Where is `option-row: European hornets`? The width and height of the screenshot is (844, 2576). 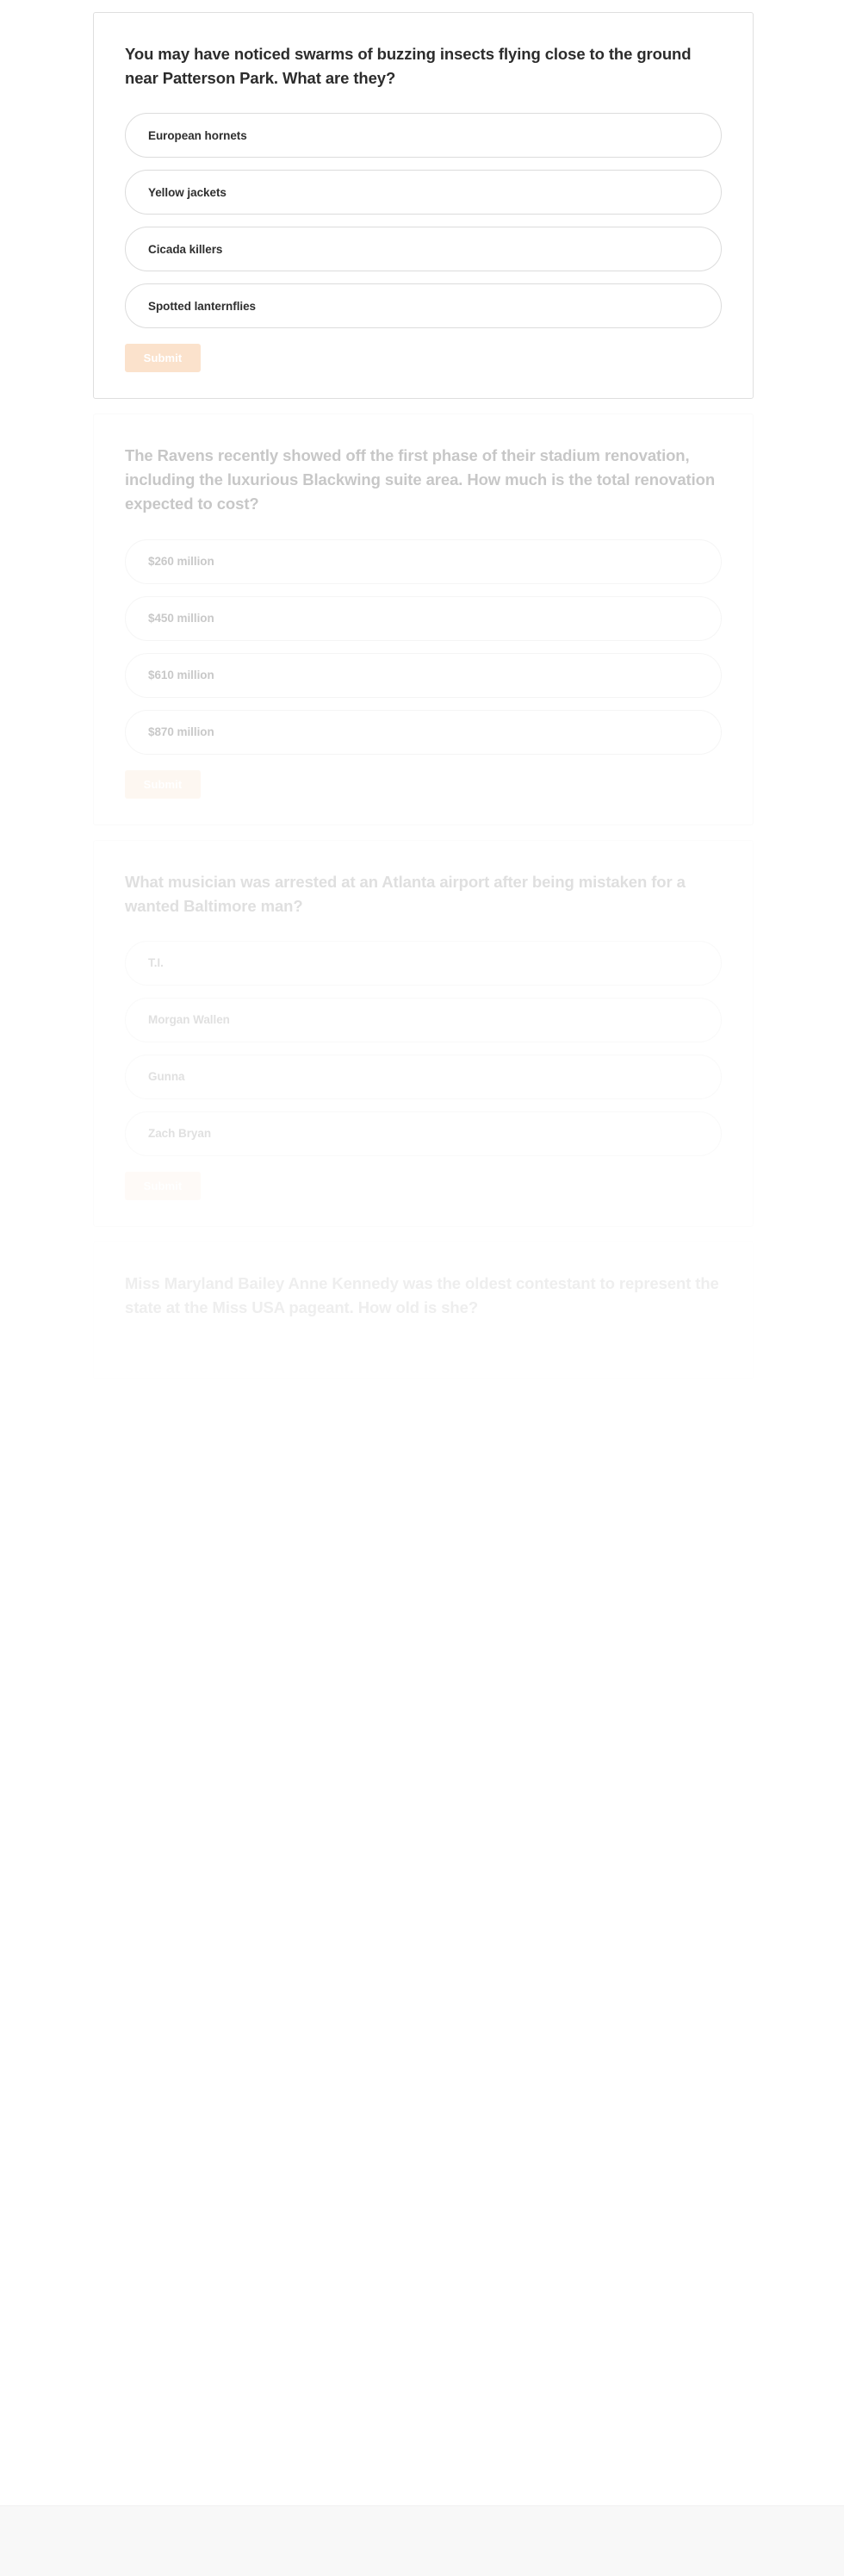 option-row: European hornets is located at coordinates (423, 136).